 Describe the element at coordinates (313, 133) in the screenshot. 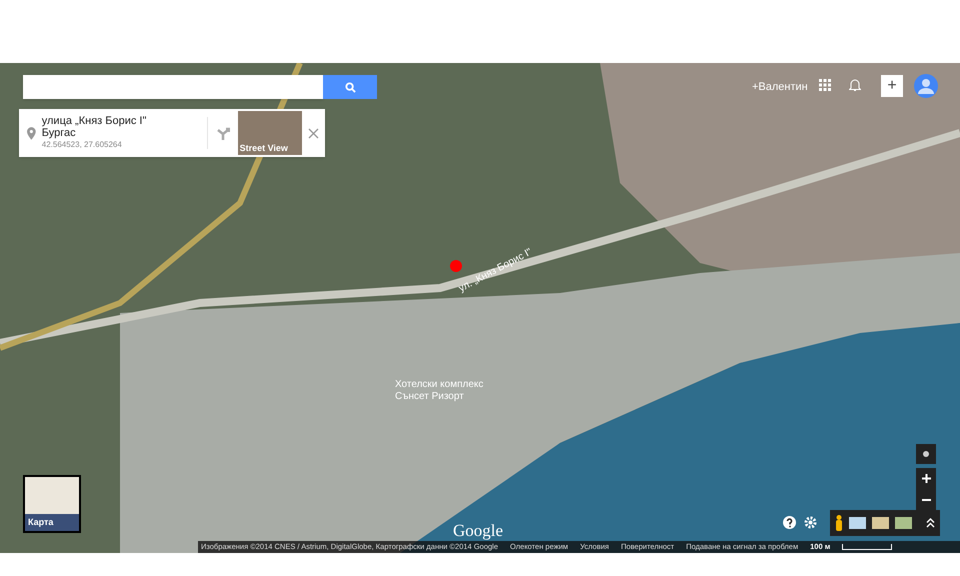

I see `close-icon` at that location.